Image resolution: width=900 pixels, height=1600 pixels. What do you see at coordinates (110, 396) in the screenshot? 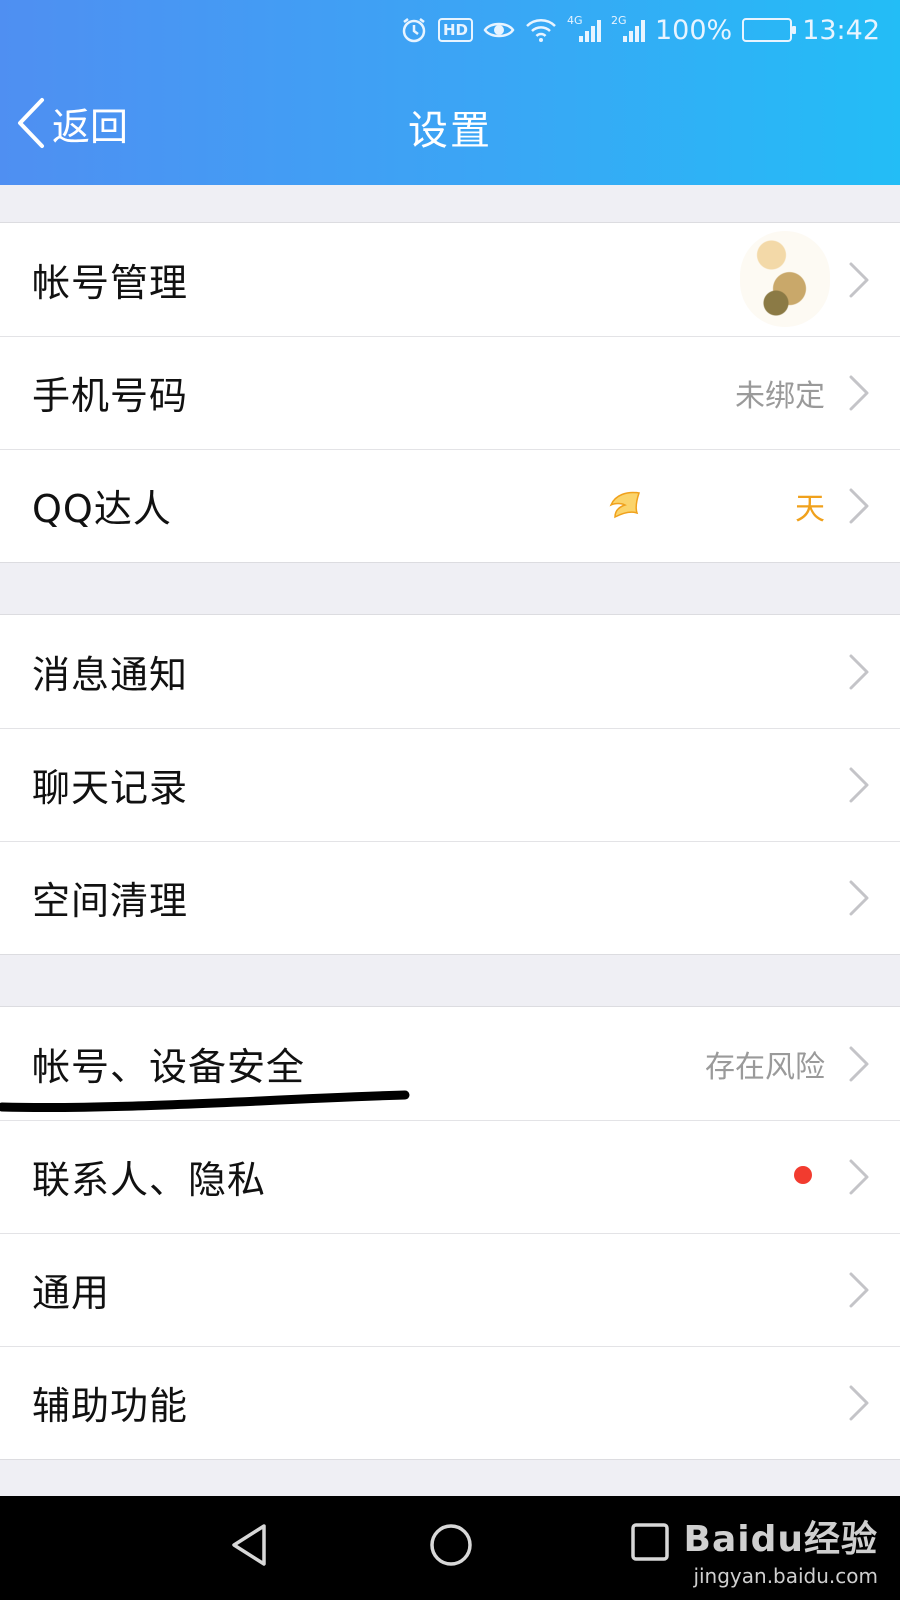
I see `settings-item-label: 手机号码` at bounding box center [110, 396].